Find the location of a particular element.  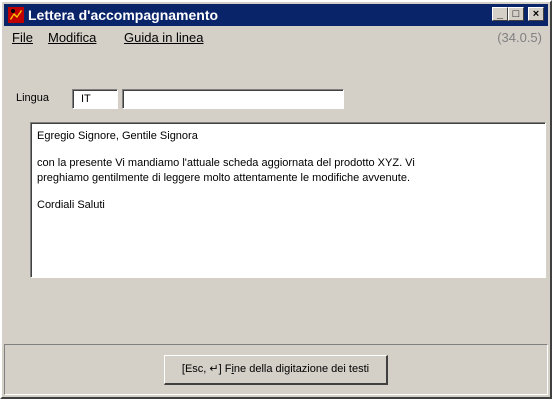

finish-label-prefix: [Esc, ↵] F is located at coordinates (206, 369).